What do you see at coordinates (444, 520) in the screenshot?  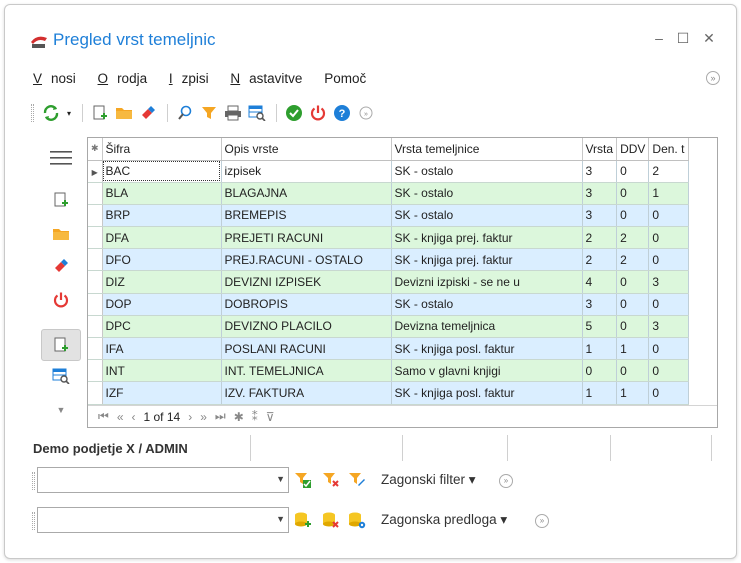 I see `startup-template-dropdown: Zagonska predloga ▾` at bounding box center [444, 520].